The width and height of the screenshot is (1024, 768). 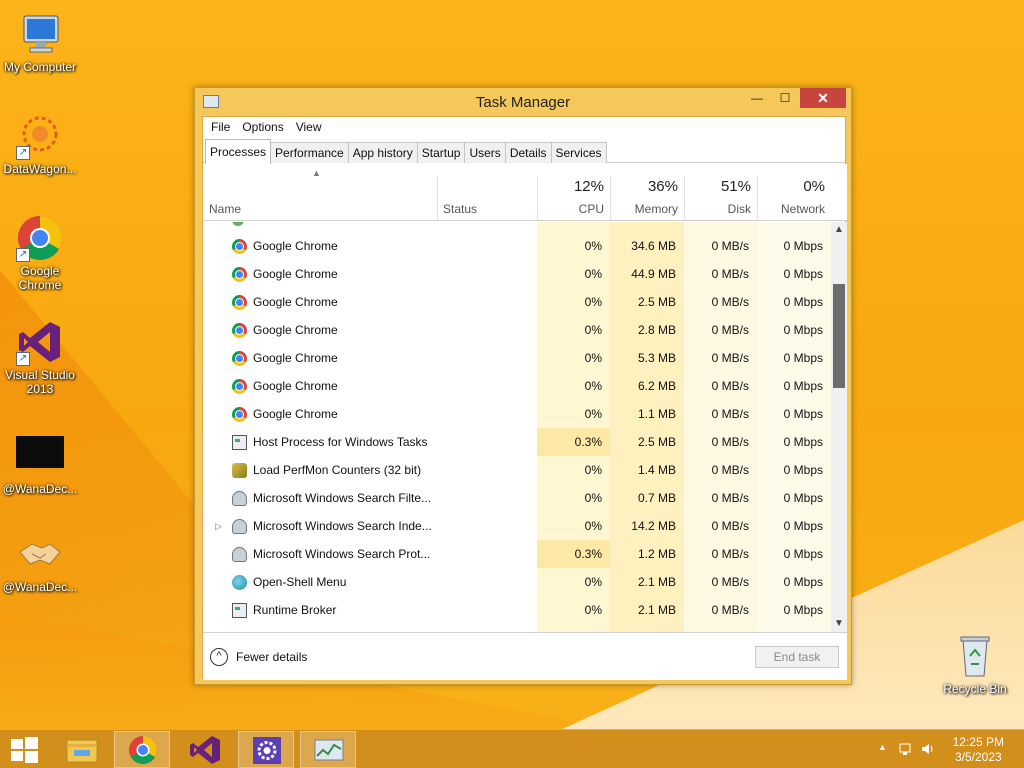 I want to click on column-header-cpu: 12% CPU, so click(x=573, y=192).